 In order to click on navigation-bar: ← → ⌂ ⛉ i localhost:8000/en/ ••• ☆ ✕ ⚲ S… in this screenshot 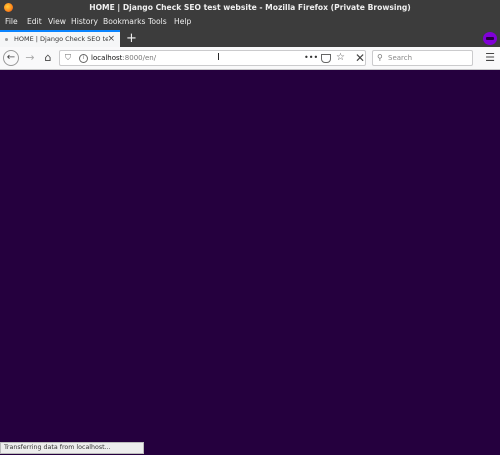, I will do `click(250, 58)`.